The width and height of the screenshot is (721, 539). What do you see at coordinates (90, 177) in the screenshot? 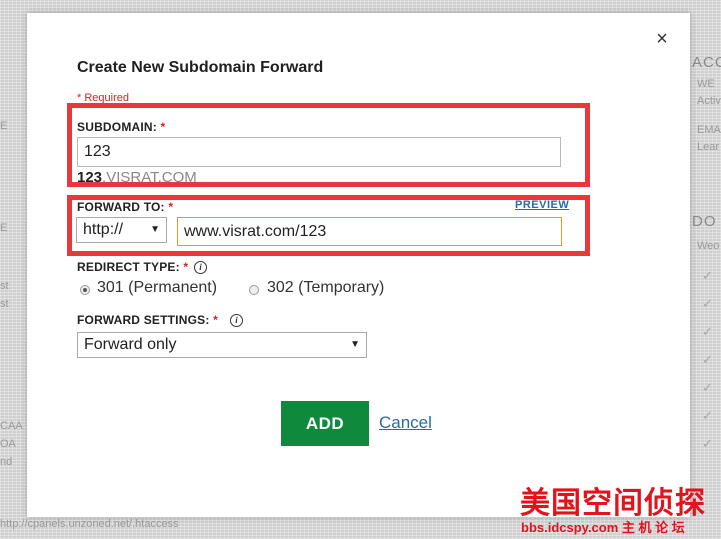
I see `subdomain-preview-prefix: 123` at bounding box center [90, 177].